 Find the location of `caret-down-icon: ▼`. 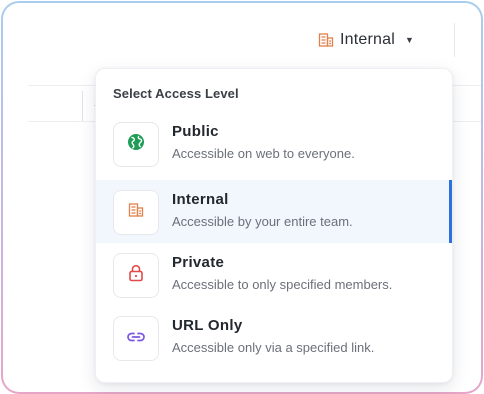

caret-down-icon: ▼ is located at coordinates (409, 40).